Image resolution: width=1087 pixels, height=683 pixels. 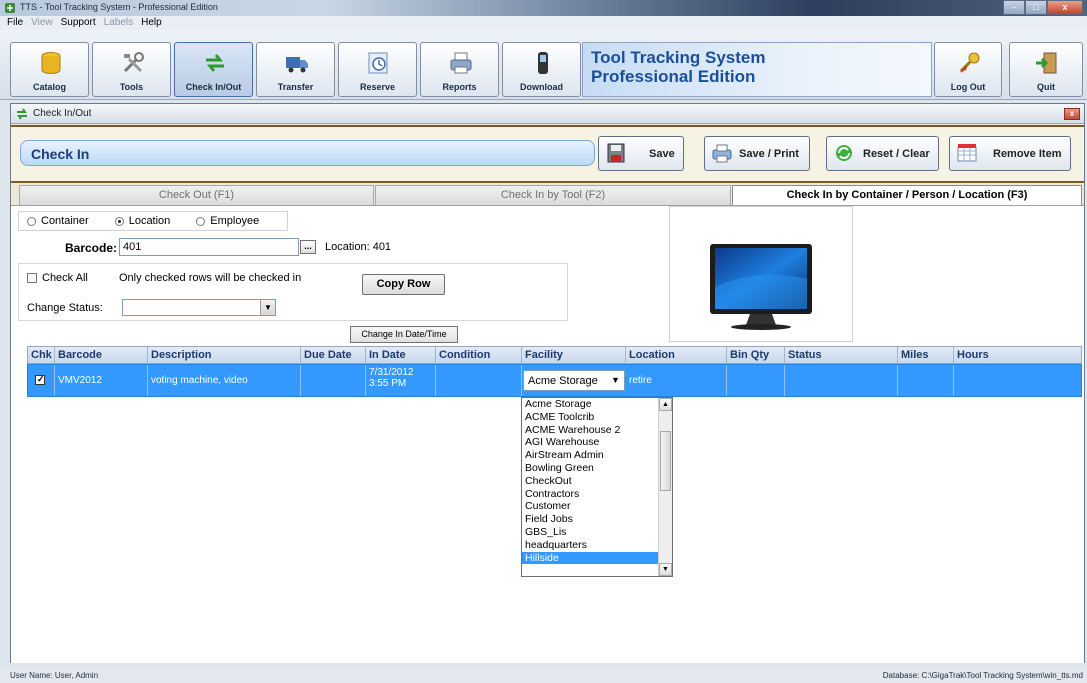 I want to click on quit-button: Quit, so click(x=1046, y=69).